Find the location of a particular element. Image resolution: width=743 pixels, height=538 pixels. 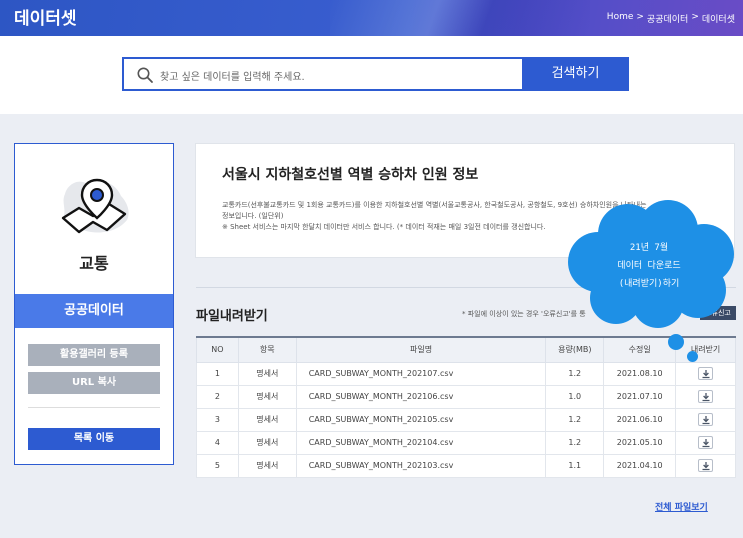

breadcrumb-home: Home is located at coordinates (620, 18).